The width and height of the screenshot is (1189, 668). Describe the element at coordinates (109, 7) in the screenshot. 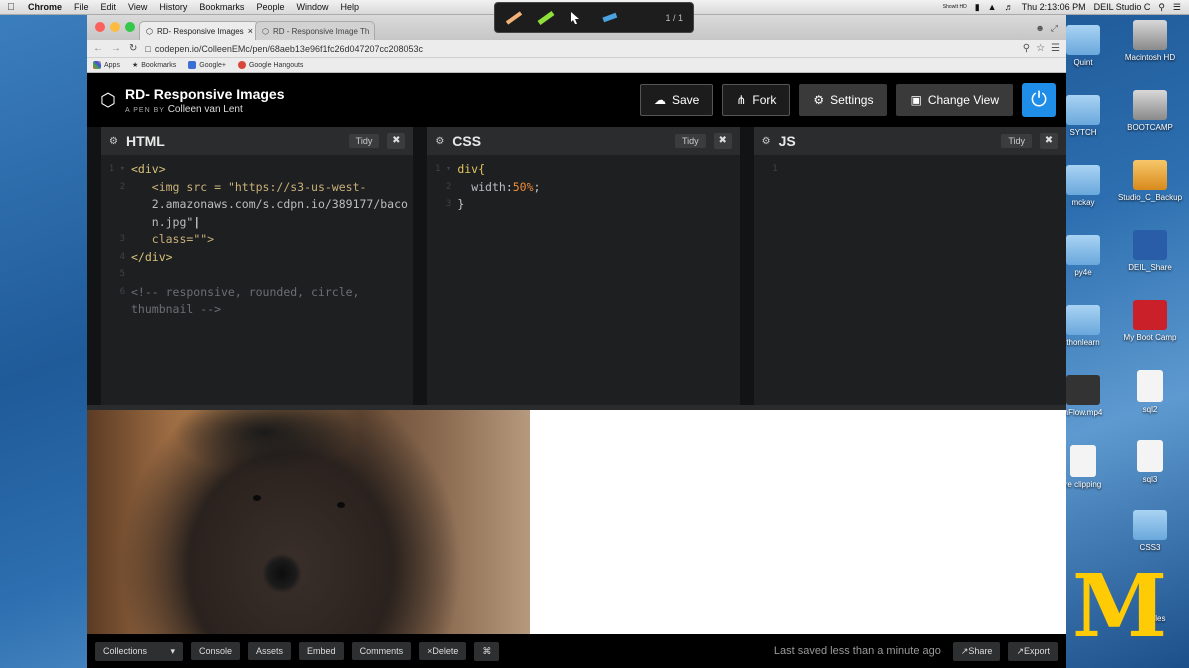

I see `menu-edit: Edit` at that location.